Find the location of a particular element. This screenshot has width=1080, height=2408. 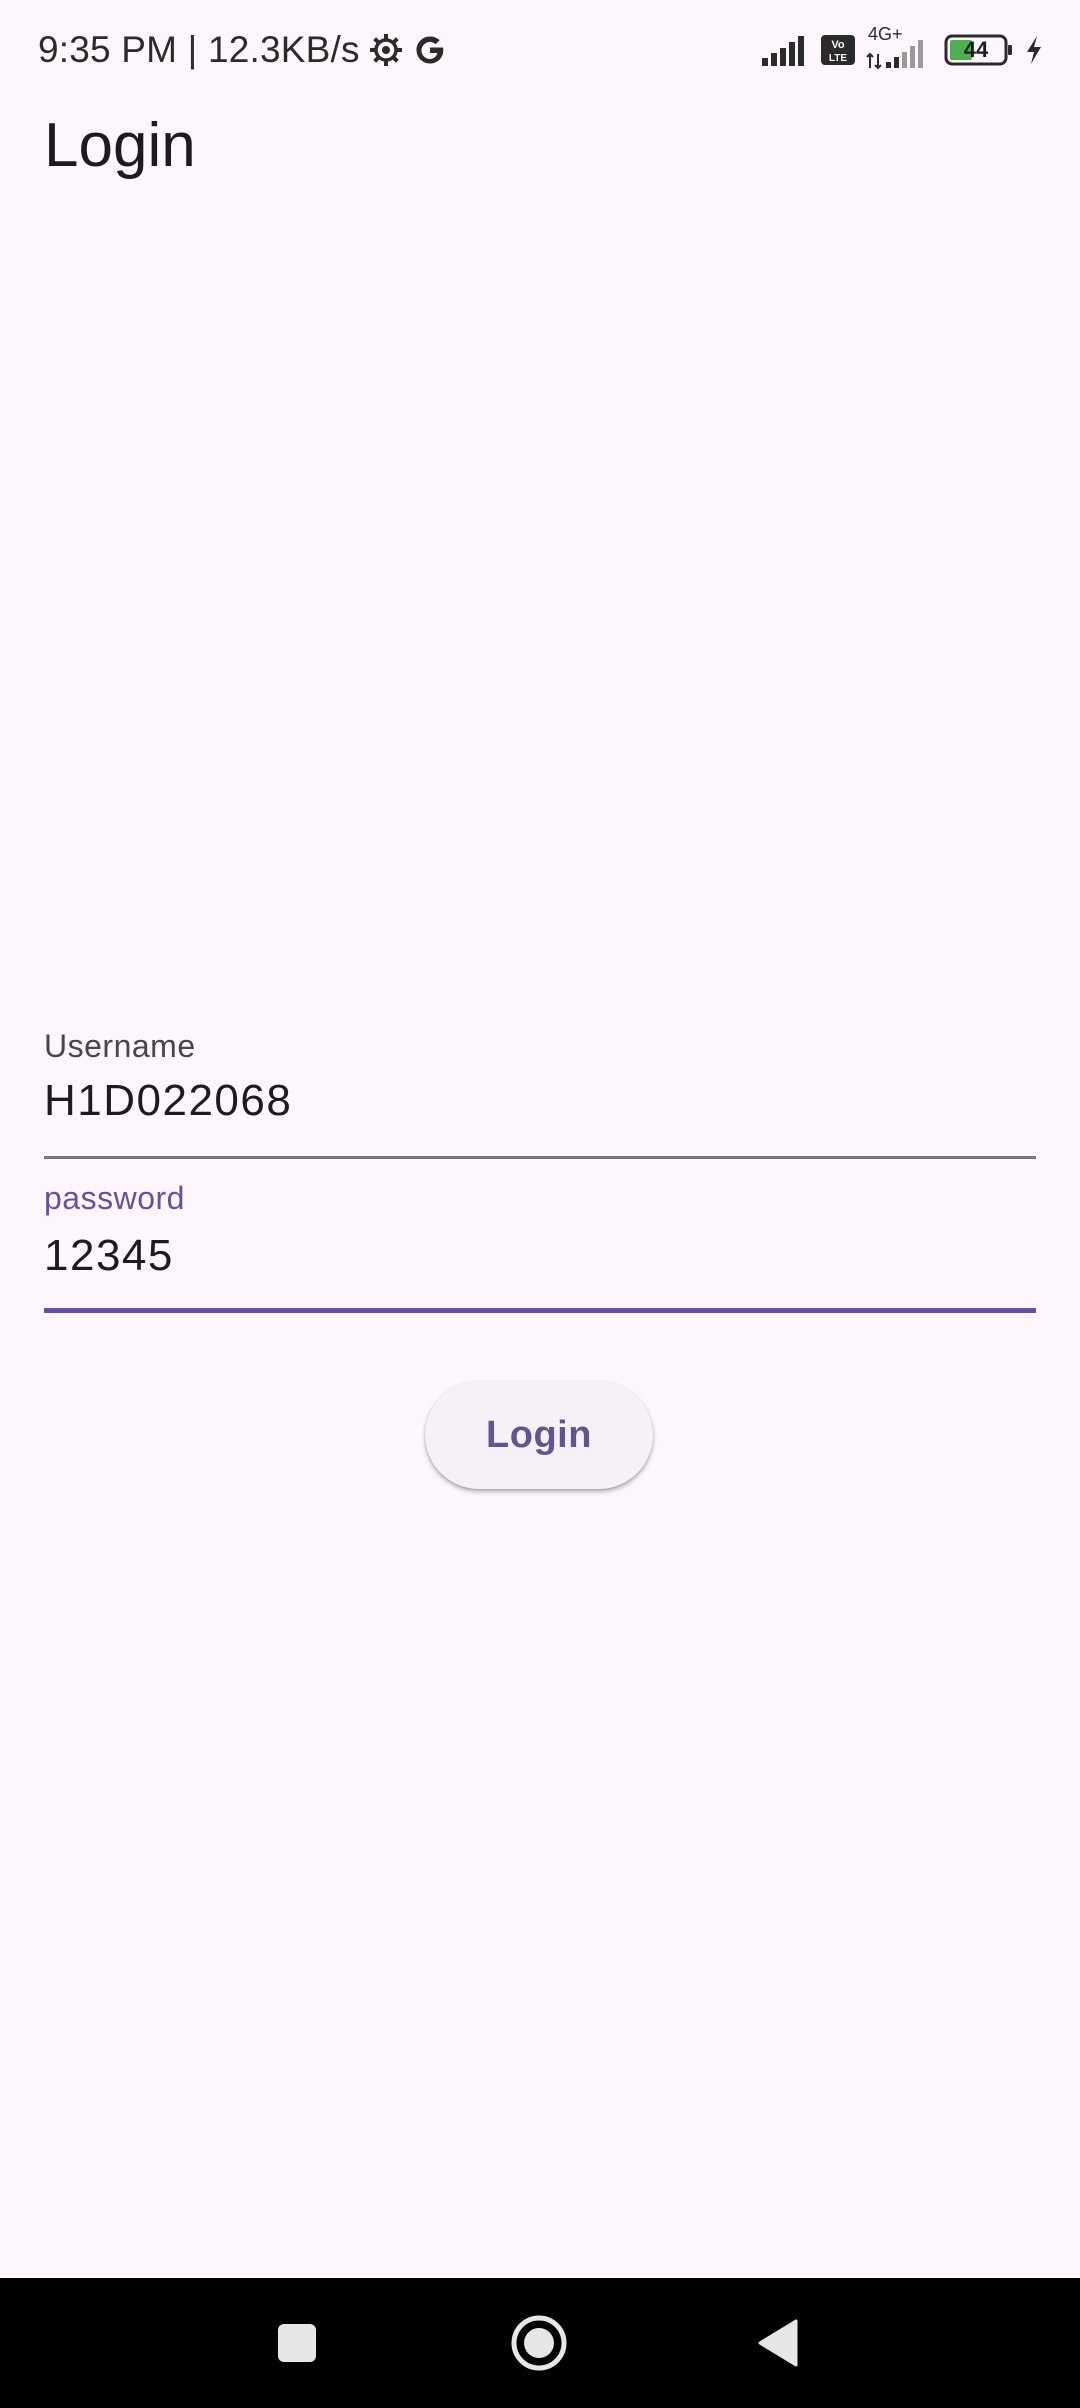

password-field: password 12345 is located at coordinates (540, 1245).